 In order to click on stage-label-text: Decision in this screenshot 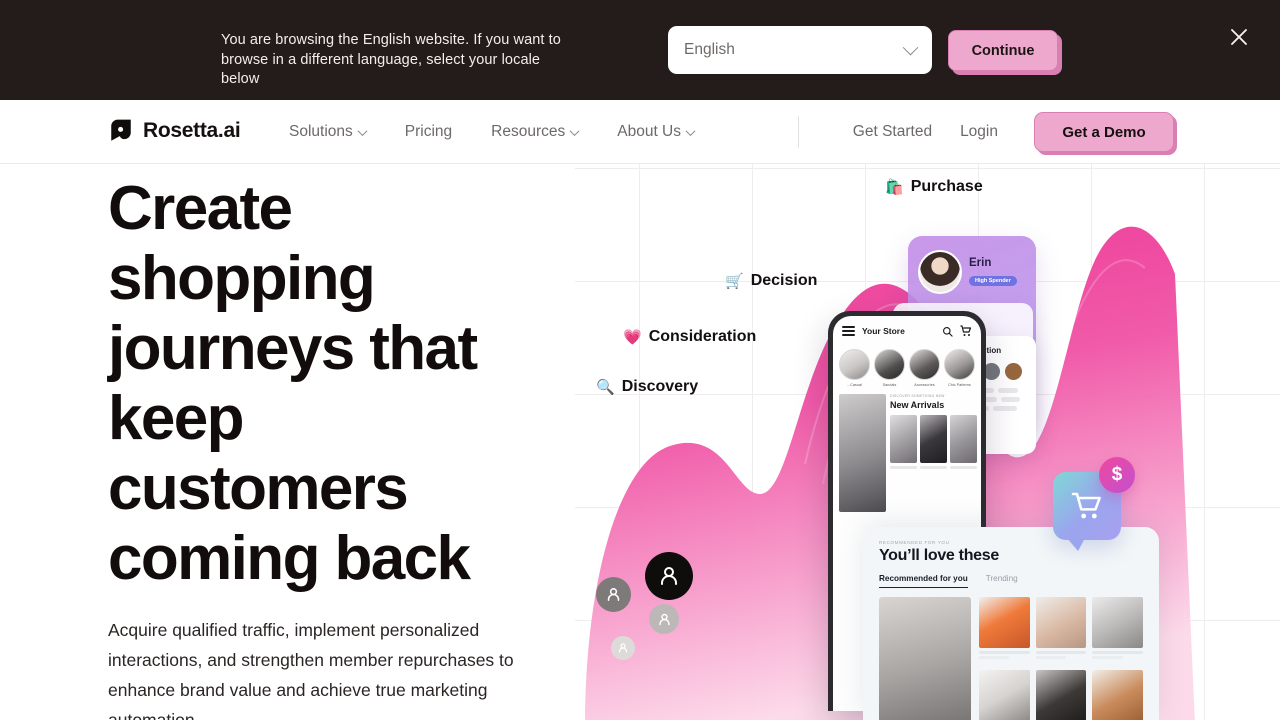, I will do `click(784, 280)`.